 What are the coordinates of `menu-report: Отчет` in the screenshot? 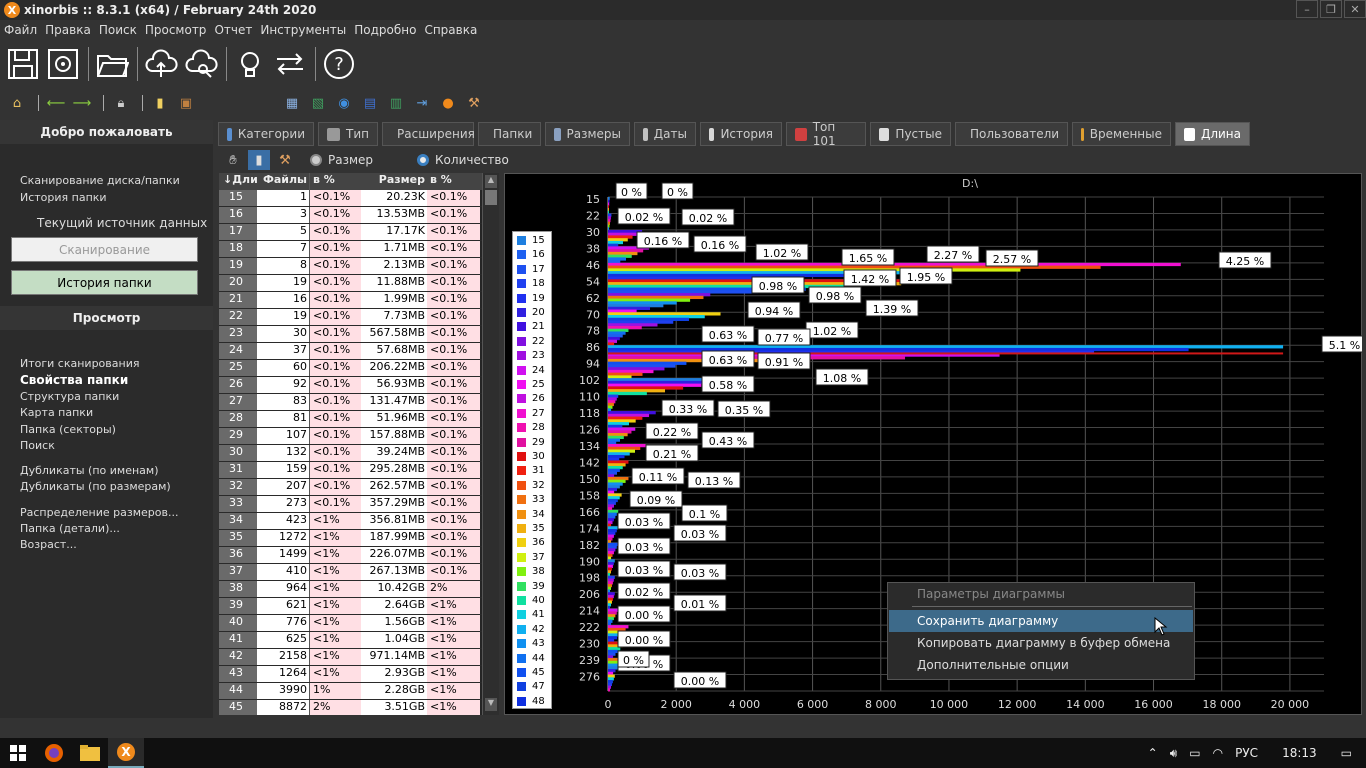 It's located at (233, 30).